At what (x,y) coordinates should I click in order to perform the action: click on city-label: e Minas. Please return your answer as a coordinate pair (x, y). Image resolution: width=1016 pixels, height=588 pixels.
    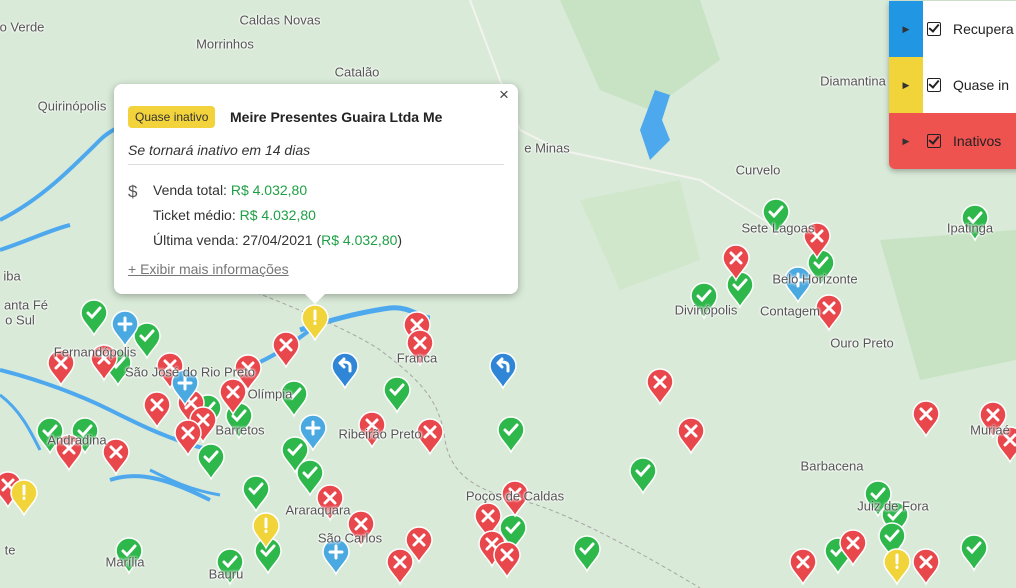
    Looking at the image, I should click on (547, 148).